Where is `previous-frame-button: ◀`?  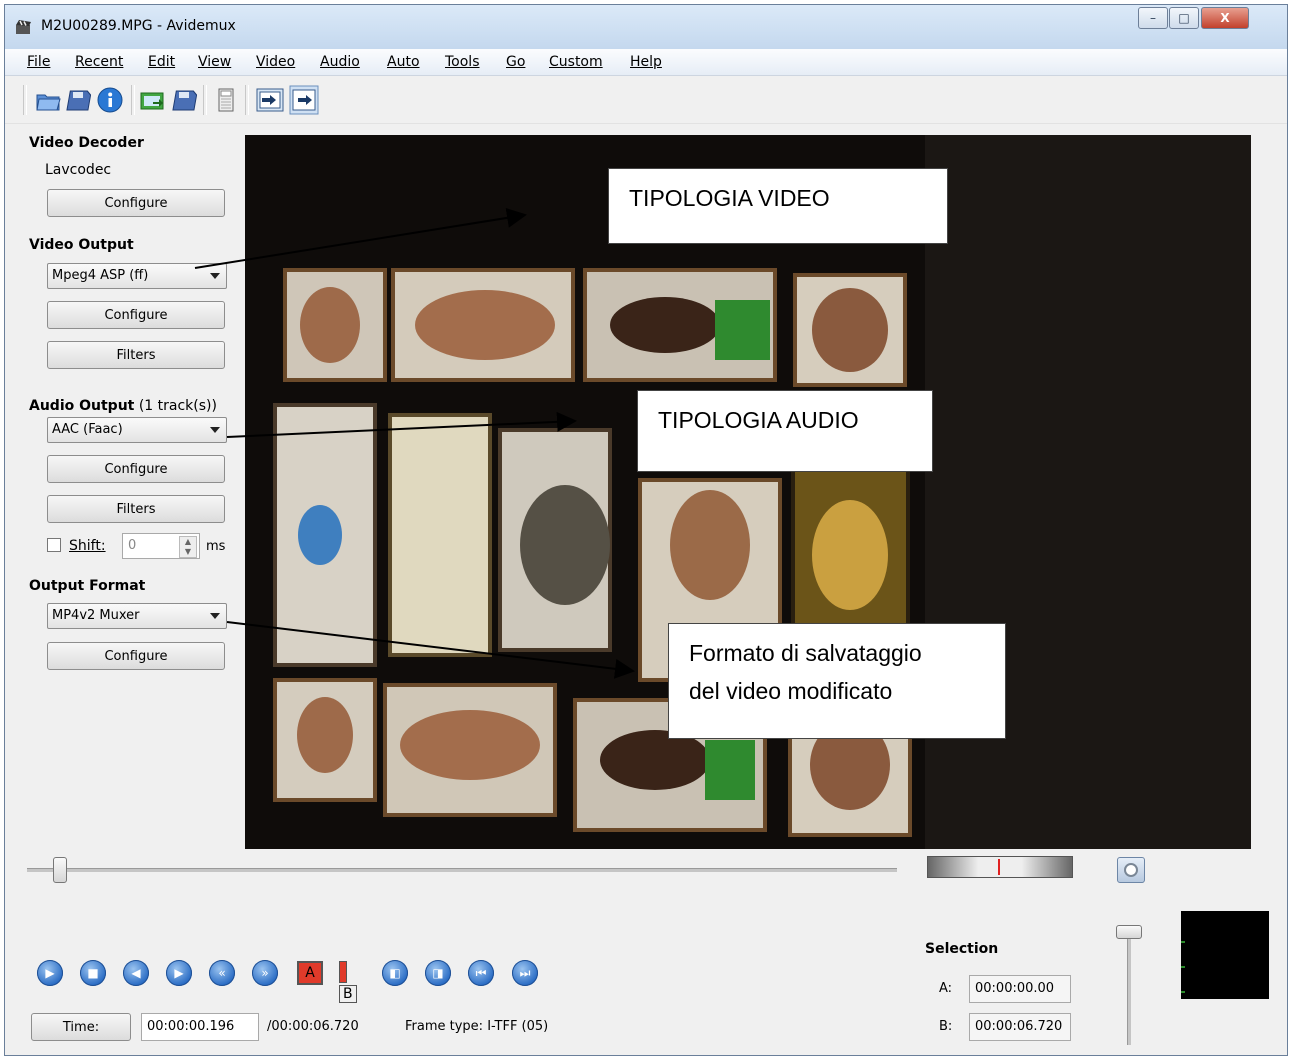
previous-frame-button: ◀ is located at coordinates (136, 973).